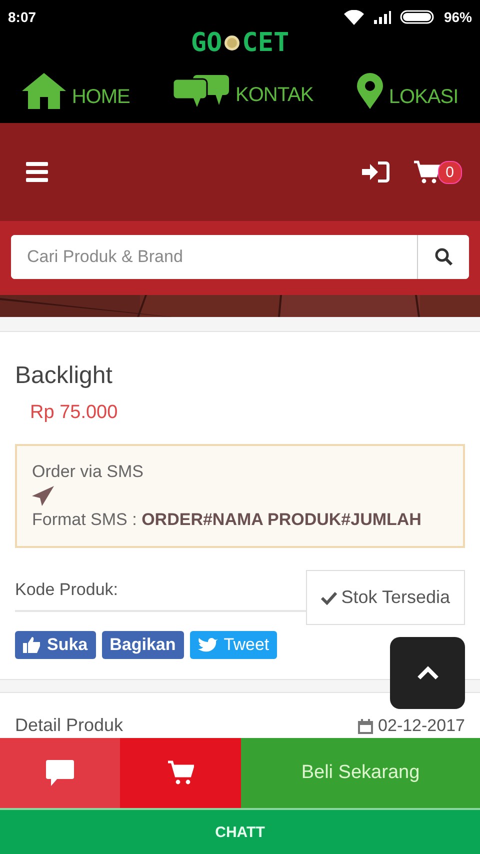 Image resolution: width=480 pixels, height=854 pixels. I want to click on search-icon, so click(443, 257).